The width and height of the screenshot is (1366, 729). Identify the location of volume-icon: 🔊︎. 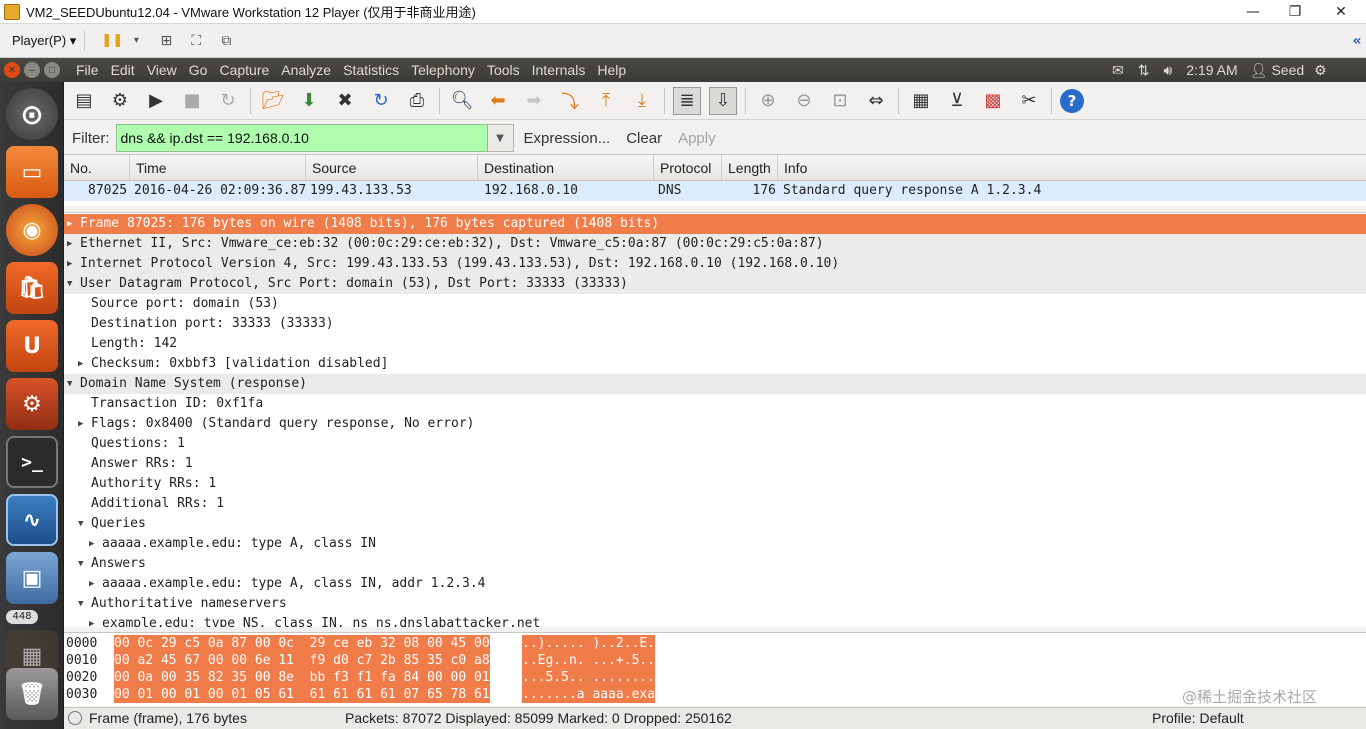
(1167, 70).